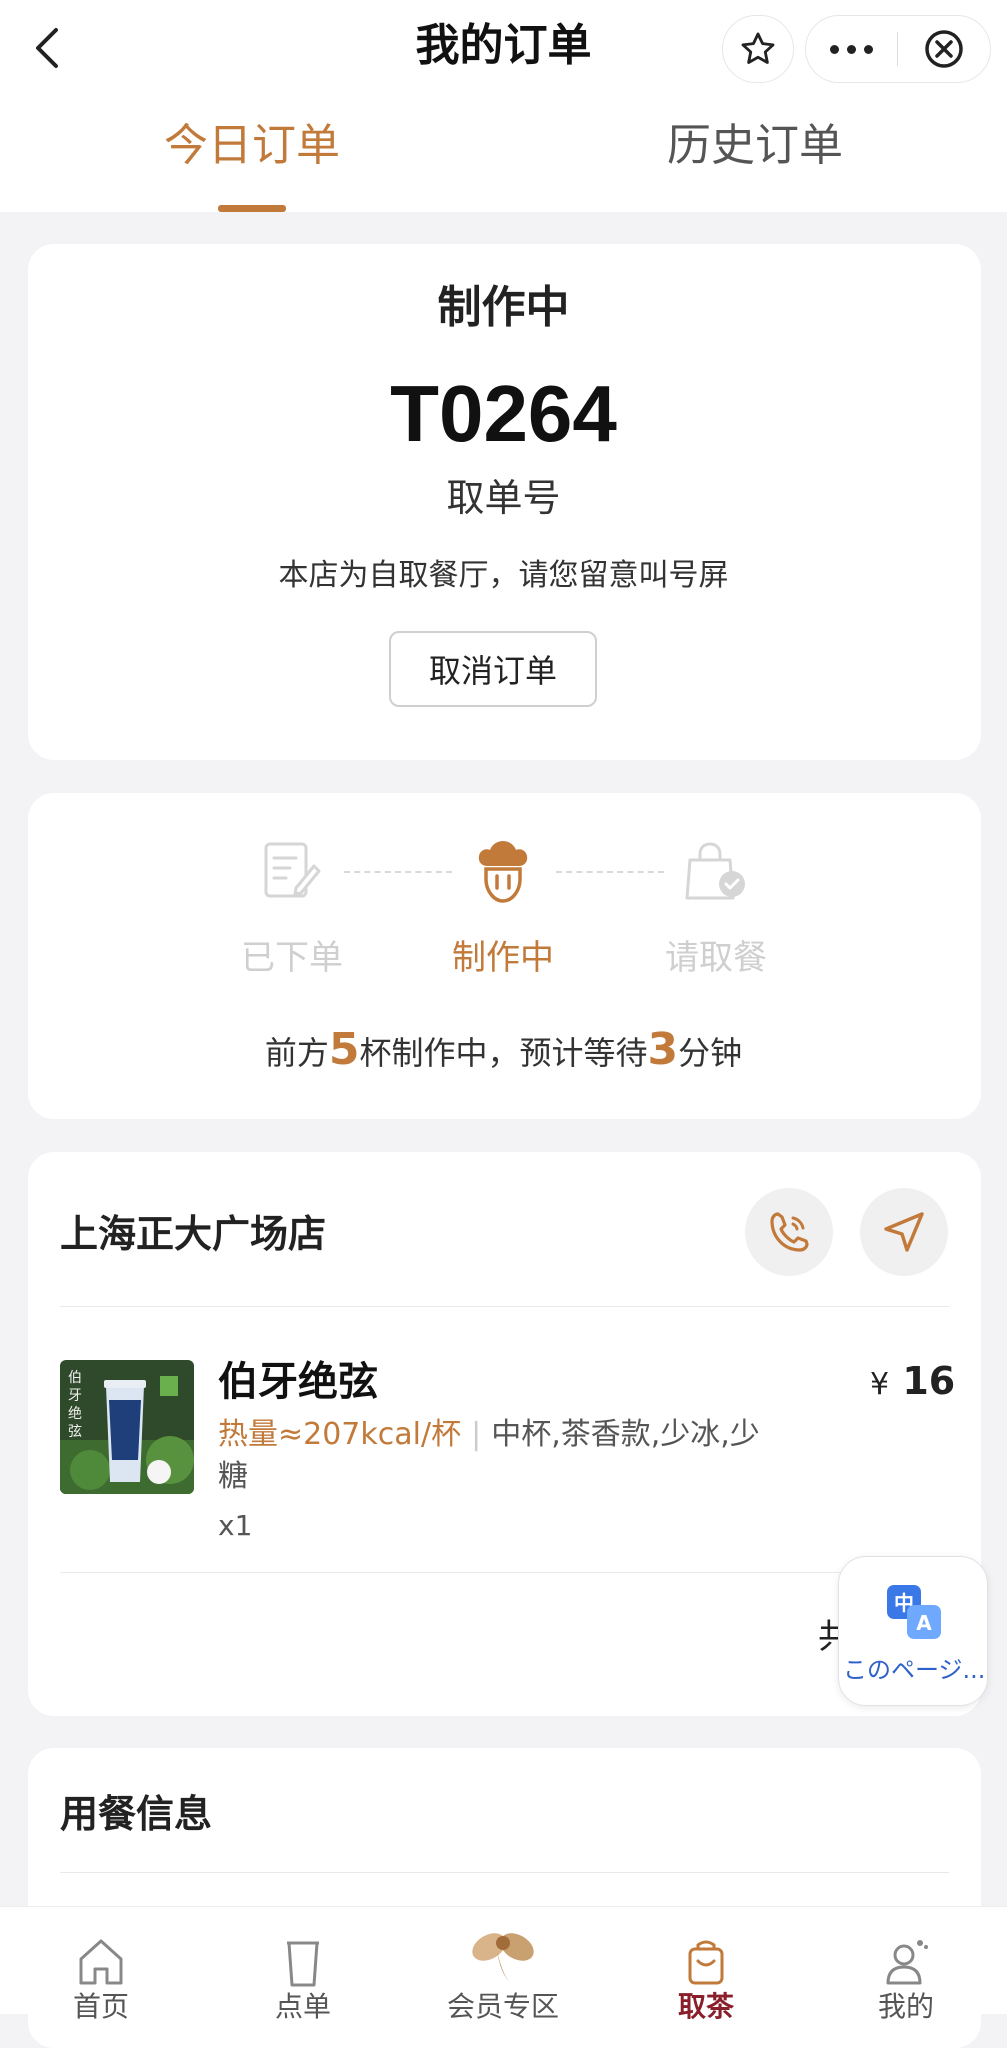 The height and width of the screenshot is (2048, 1007). What do you see at coordinates (663, 1049) in the screenshot?
I see `wait-minutes: 3` at bounding box center [663, 1049].